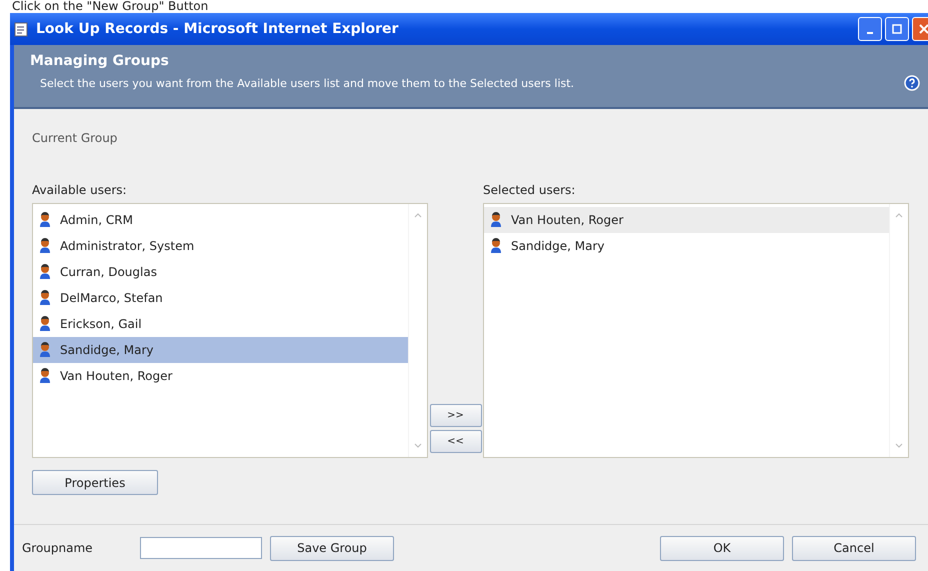 This screenshot has height=571, width=928. Describe the element at coordinates (529, 190) in the screenshot. I see `list-label: Selected users:` at that location.